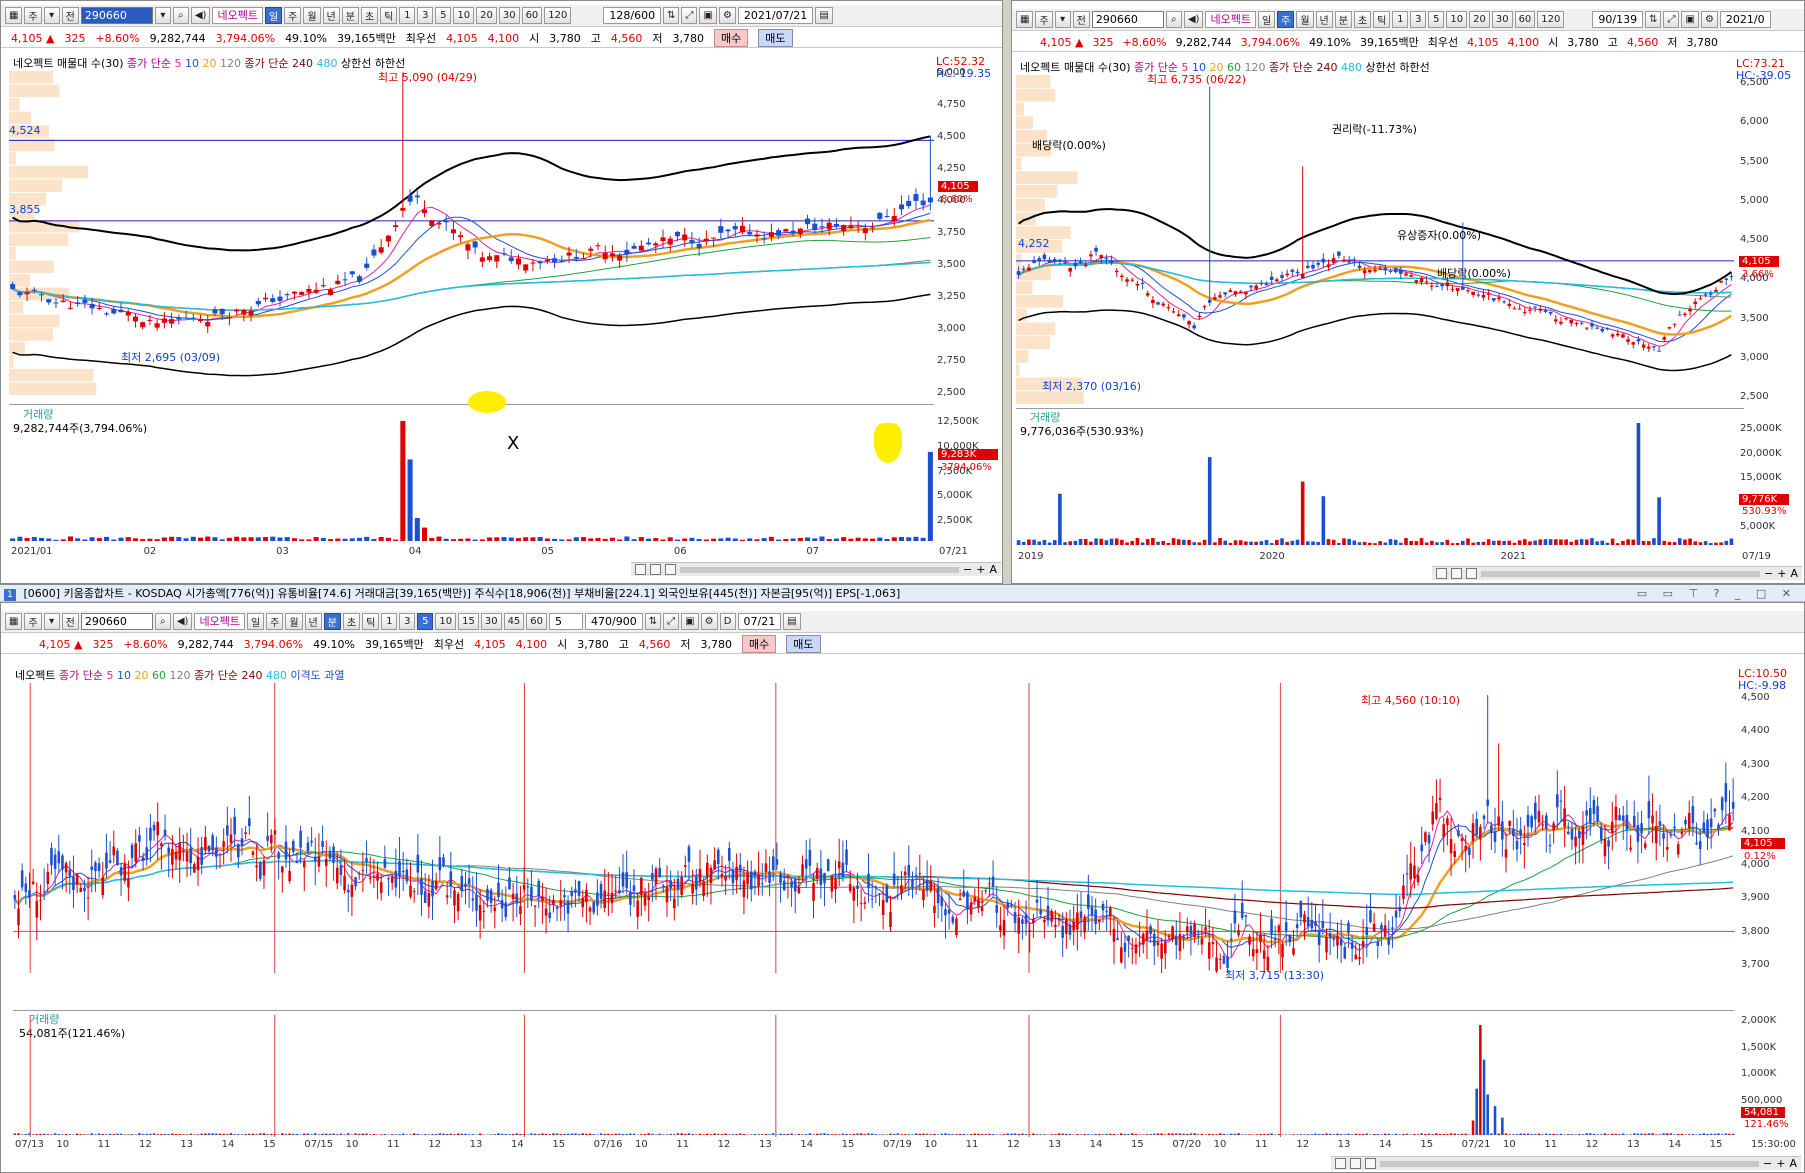 Image resolution: width=1805 pixels, height=1173 pixels. Describe the element at coordinates (1479, 19) in the screenshot. I see `num-20: 20` at that location.